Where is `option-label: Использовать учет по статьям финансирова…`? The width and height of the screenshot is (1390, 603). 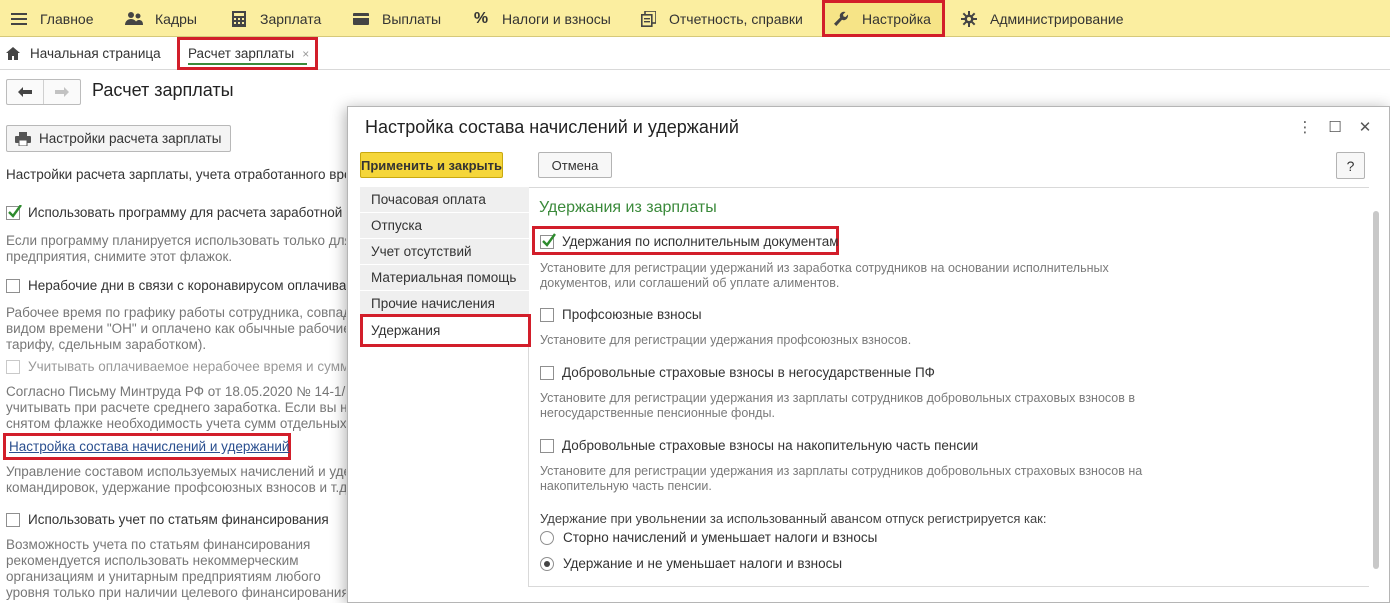 option-label: Использовать учет по статьям финансирова… is located at coordinates (178, 519).